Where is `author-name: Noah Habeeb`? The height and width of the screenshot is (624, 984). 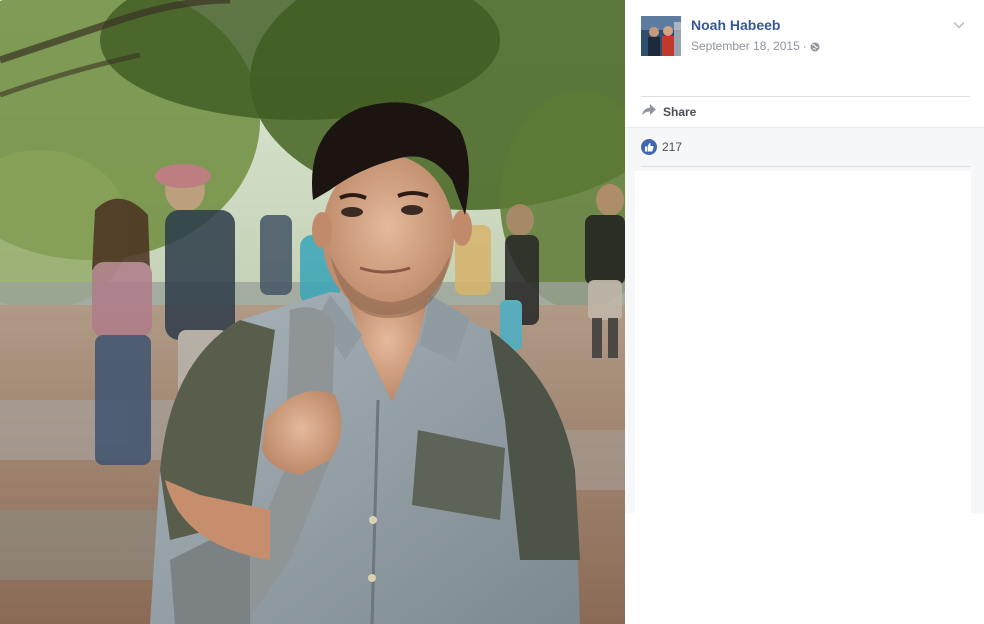 author-name: Noah Habeeb is located at coordinates (735, 25).